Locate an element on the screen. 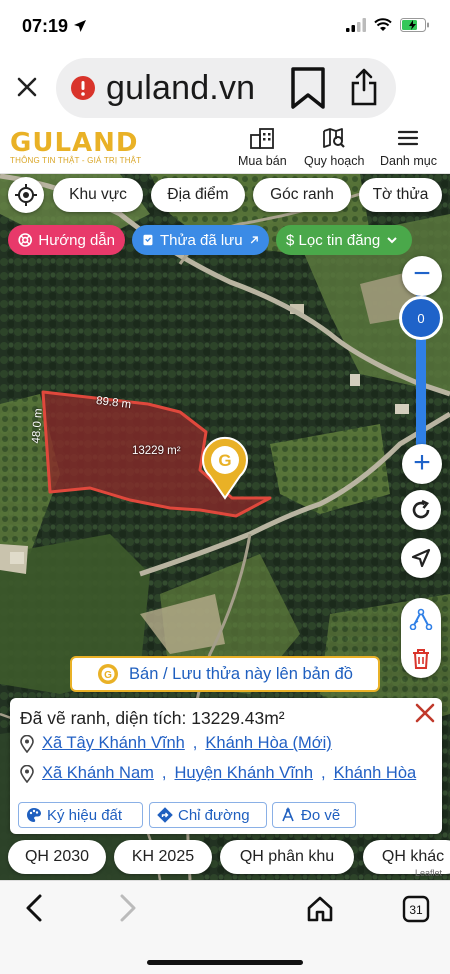 This screenshot has height=974, width=450. parcel-area-label: 13229 m² is located at coordinates (156, 451).